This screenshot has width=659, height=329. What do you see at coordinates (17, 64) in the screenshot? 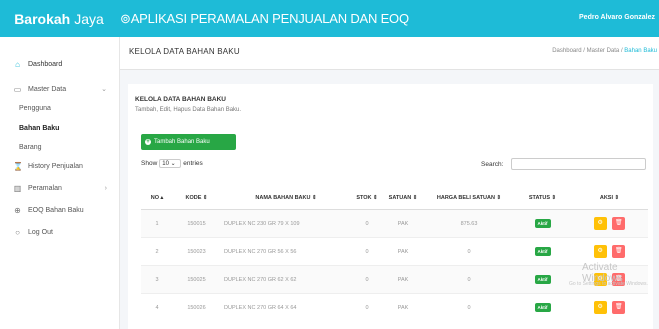
I see `home-icon: ⌂` at bounding box center [17, 64].